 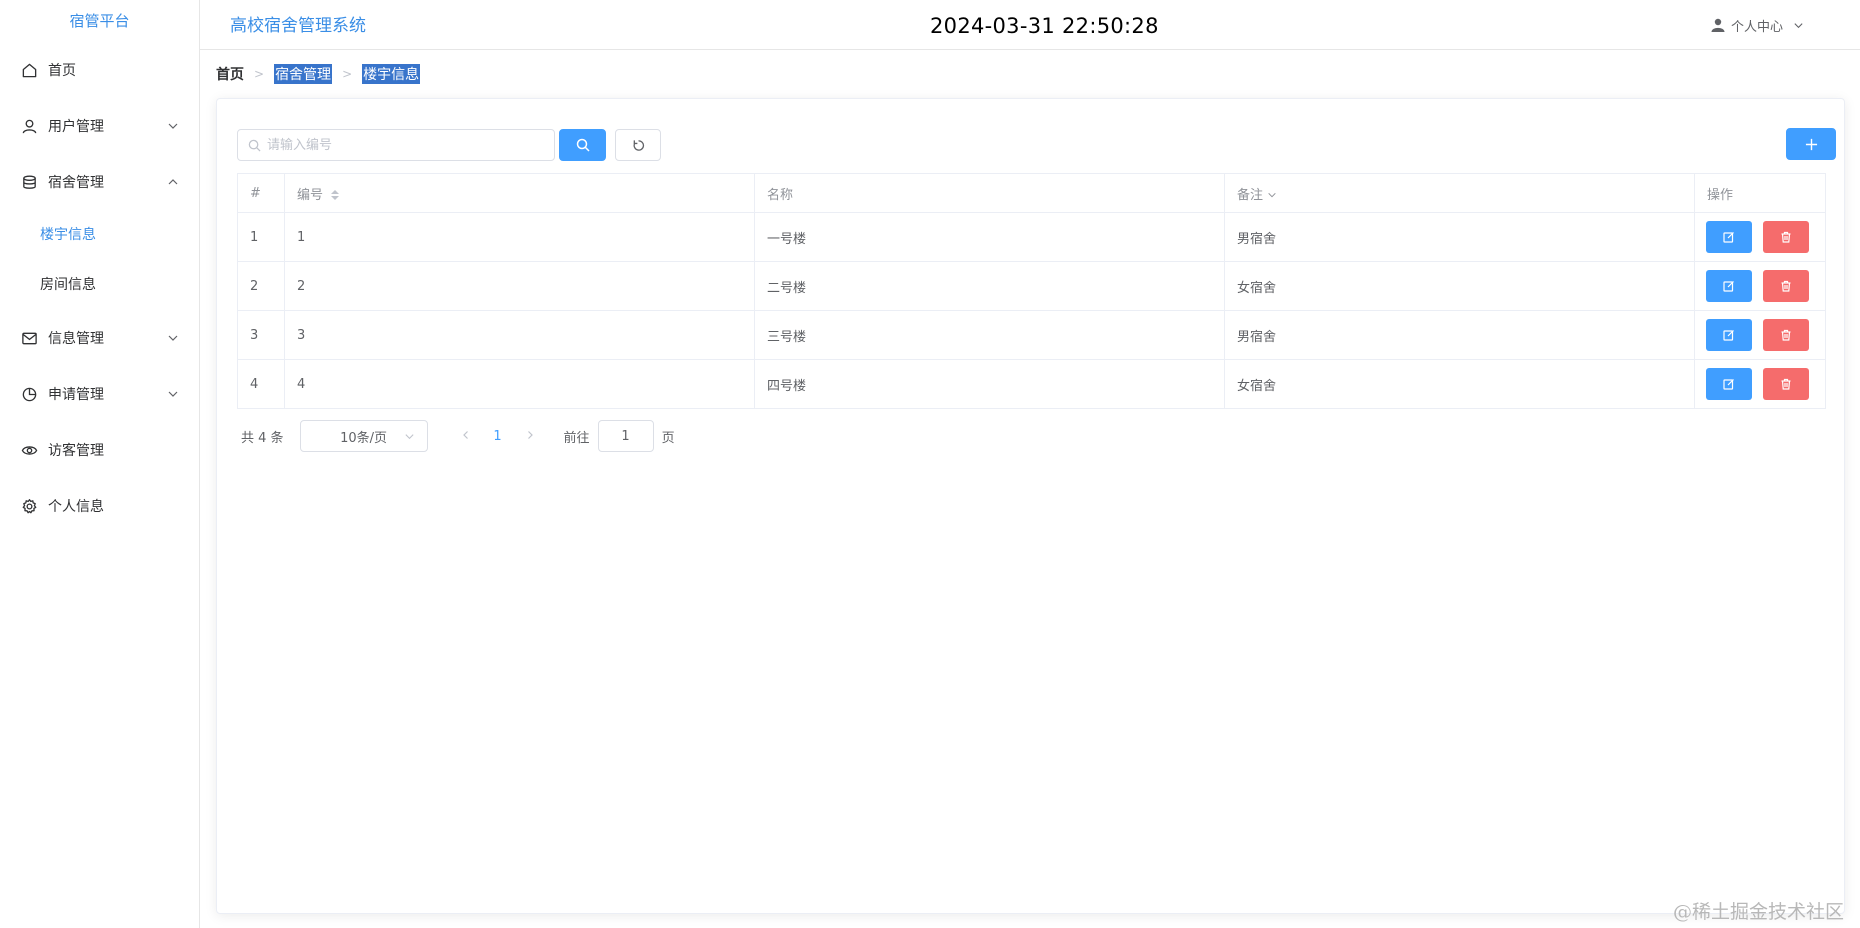 What do you see at coordinates (76, 339) in the screenshot?
I see `sidebar-item-label: 信息管理` at bounding box center [76, 339].